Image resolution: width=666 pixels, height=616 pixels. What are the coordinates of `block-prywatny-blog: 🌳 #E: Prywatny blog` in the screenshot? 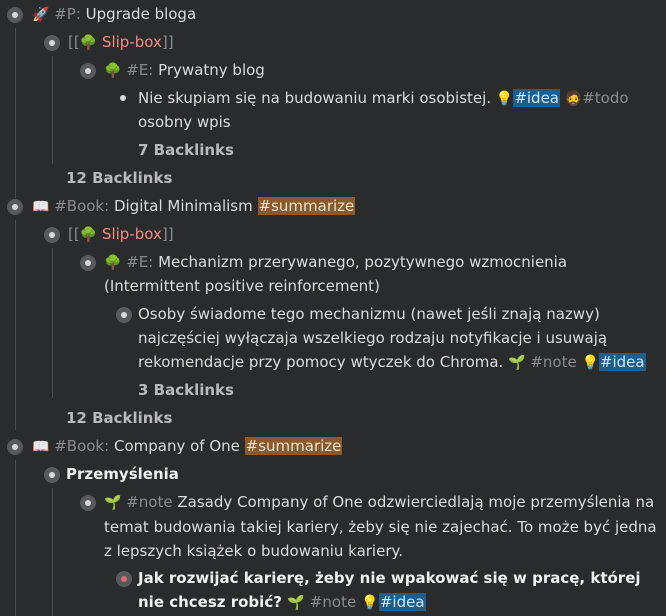 It's located at (184, 70).